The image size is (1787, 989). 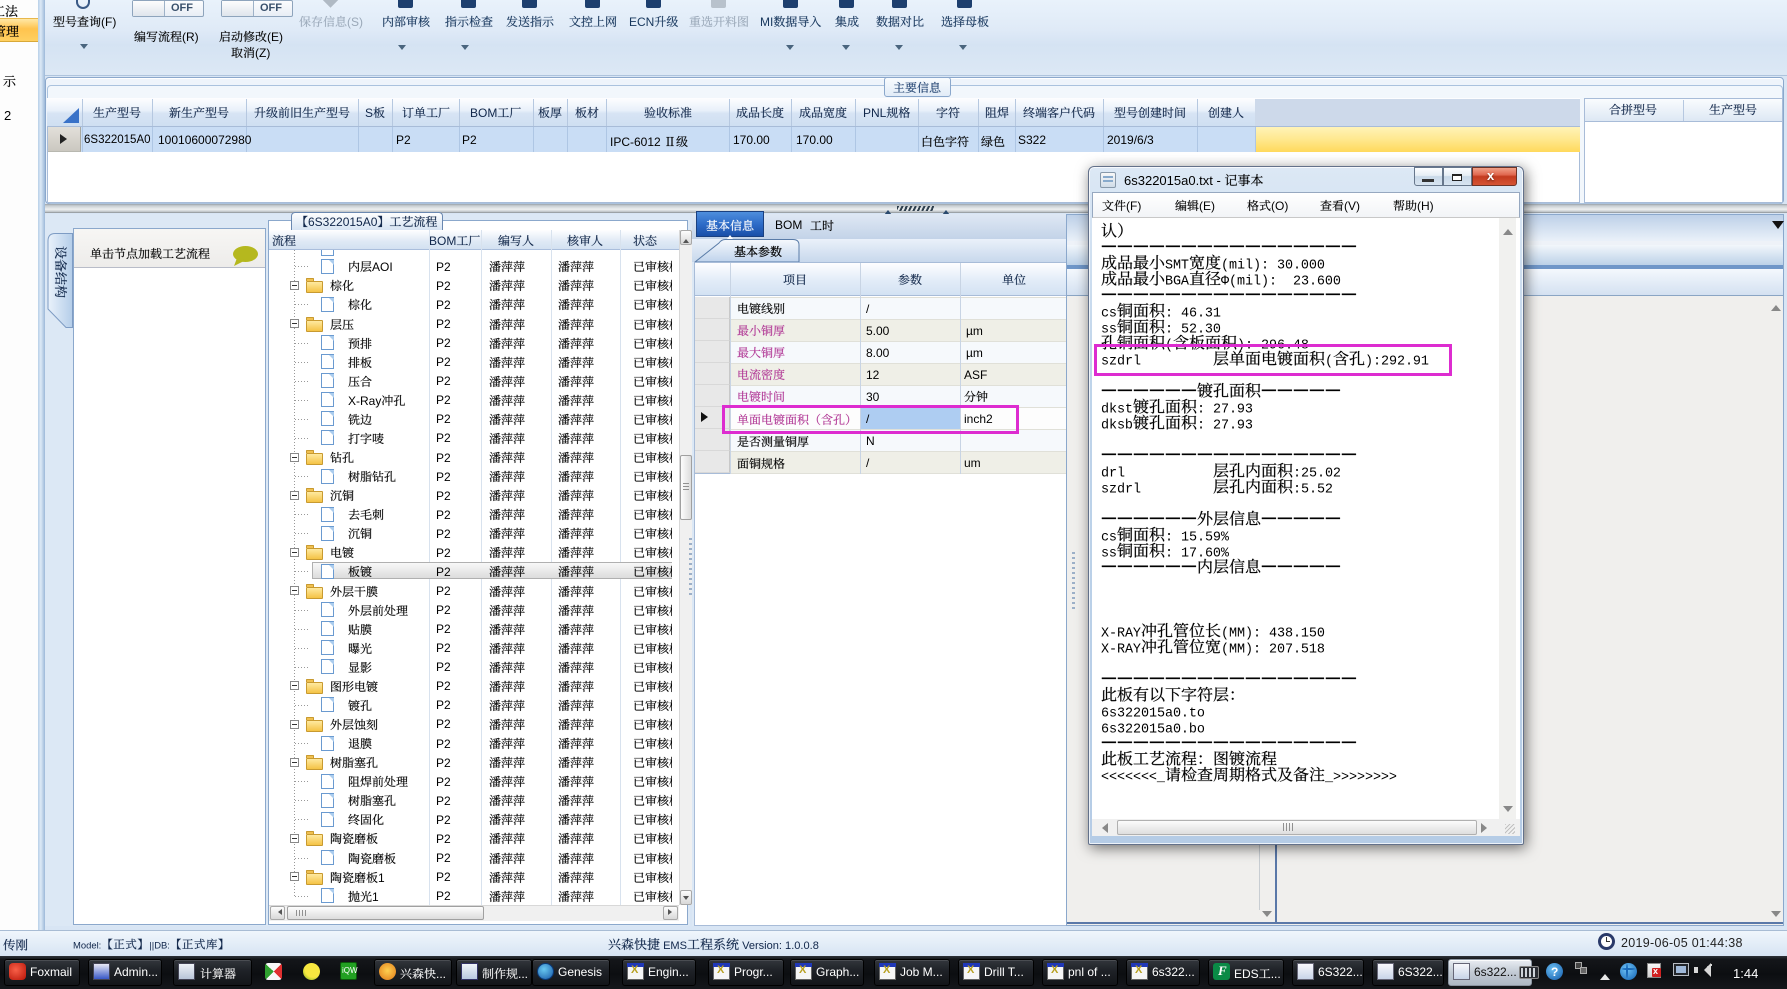 I want to click on svg-text: (R), so click(x=190, y=37).